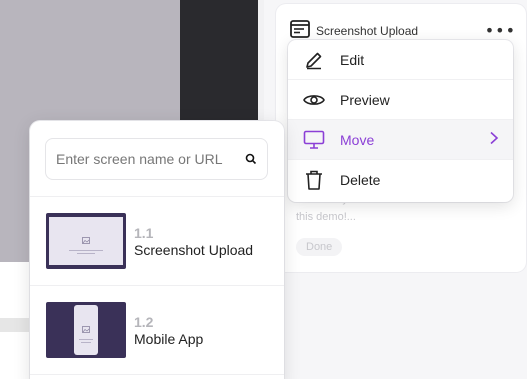 This screenshot has height=379, width=527. I want to click on menu-item-label: Move, so click(357, 139).